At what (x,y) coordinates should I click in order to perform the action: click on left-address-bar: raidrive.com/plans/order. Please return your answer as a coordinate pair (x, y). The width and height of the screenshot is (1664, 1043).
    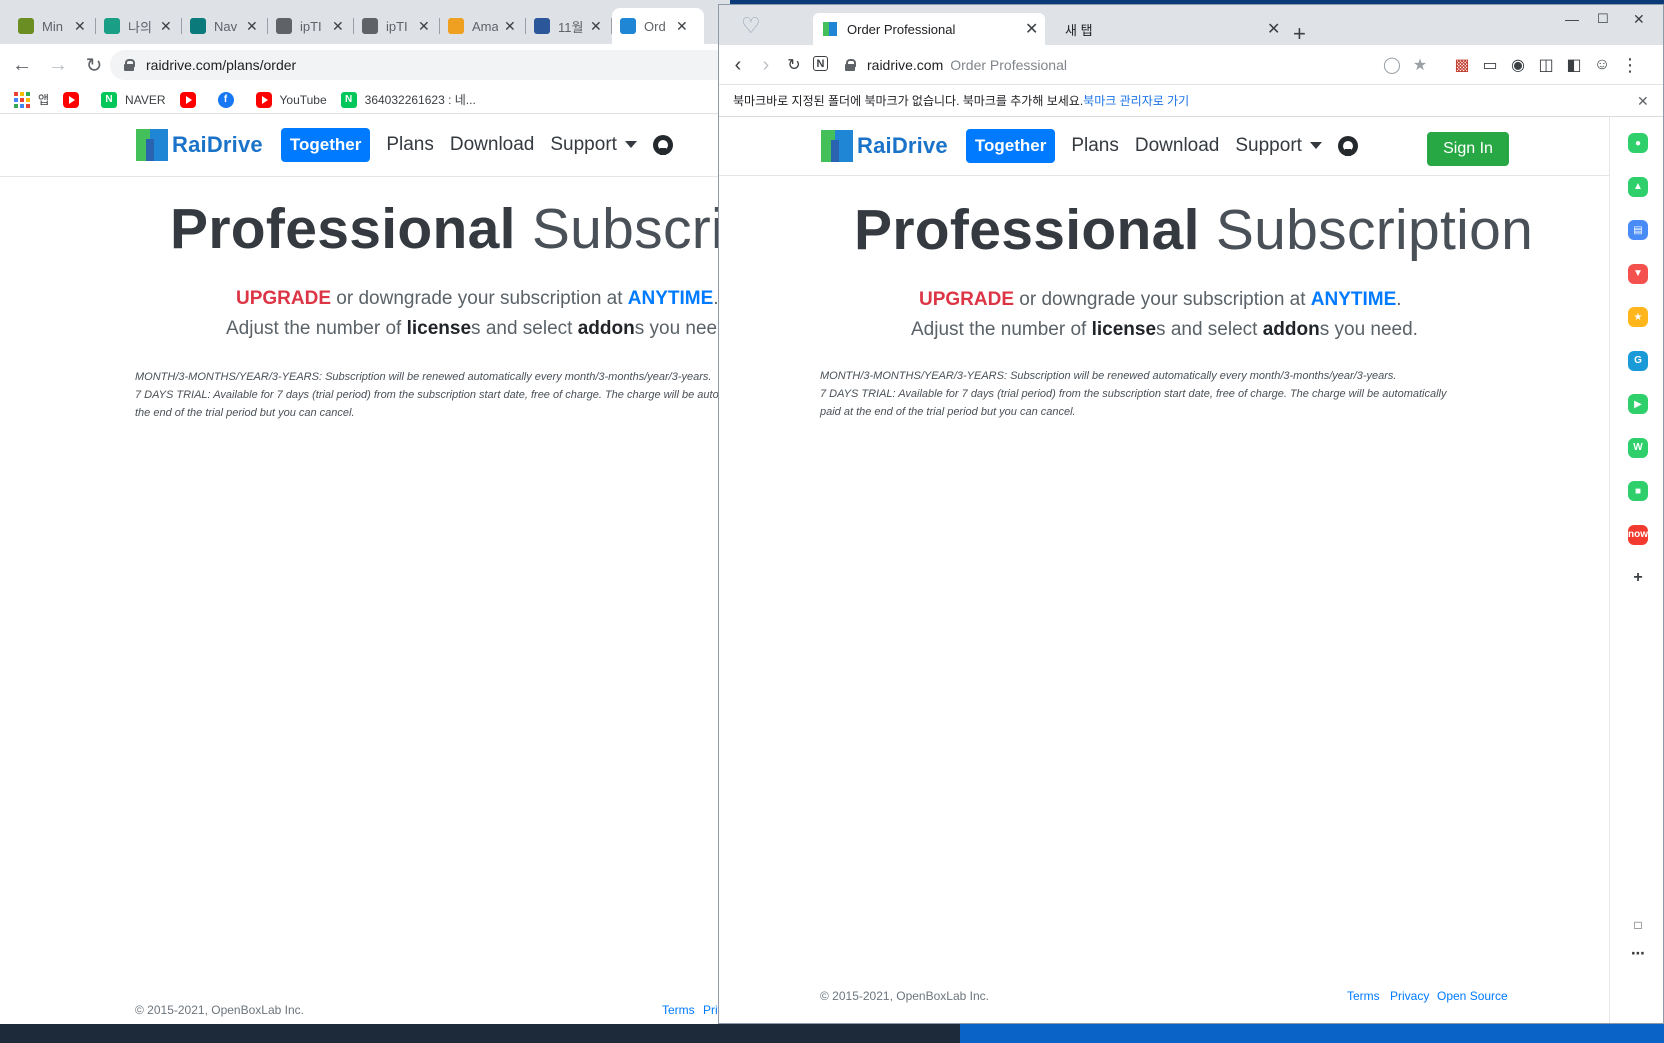
    Looking at the image, I should click on (420, 65).